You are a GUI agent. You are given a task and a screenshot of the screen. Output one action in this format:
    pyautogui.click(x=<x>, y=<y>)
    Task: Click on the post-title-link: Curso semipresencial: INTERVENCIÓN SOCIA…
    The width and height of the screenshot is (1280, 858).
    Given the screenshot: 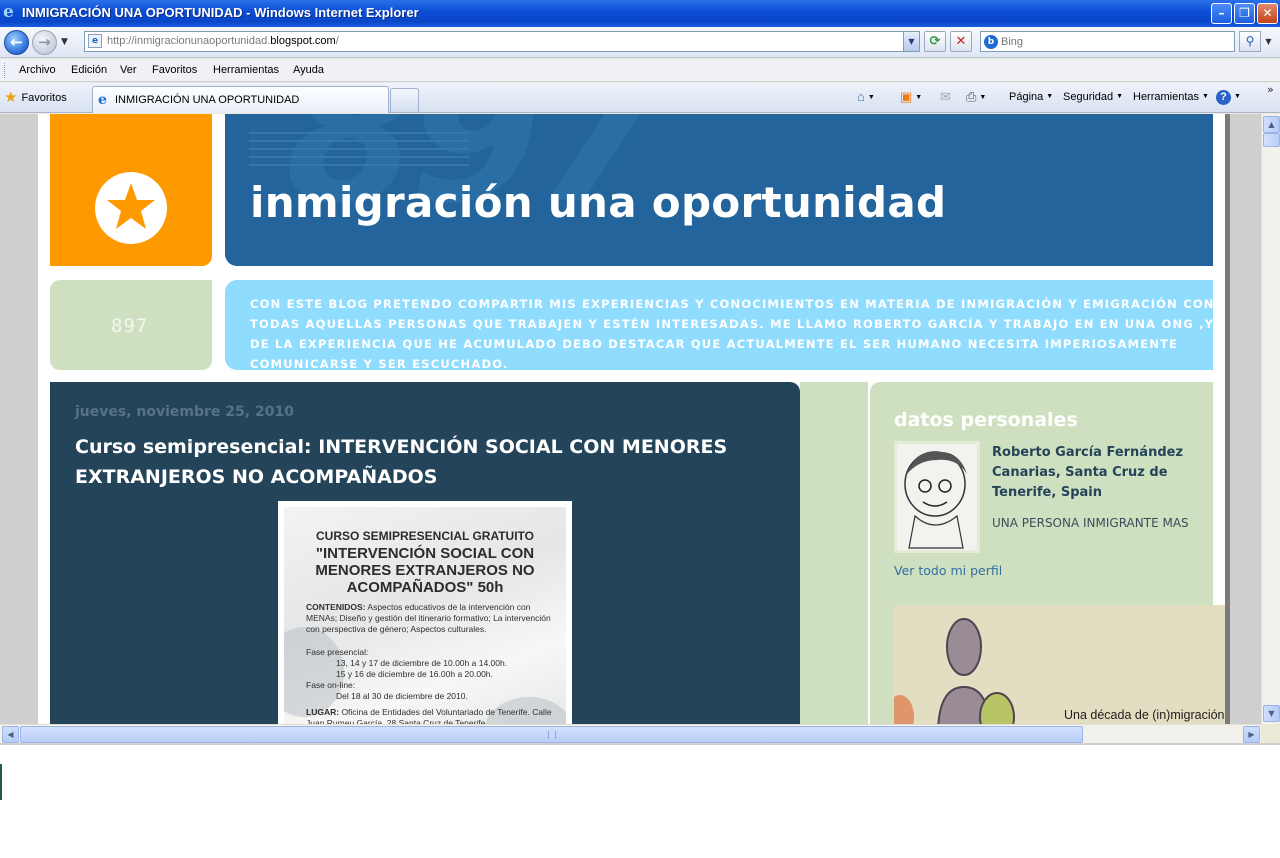 What is the action you would take?
    pyautogui.click(x=420, y=462)
    